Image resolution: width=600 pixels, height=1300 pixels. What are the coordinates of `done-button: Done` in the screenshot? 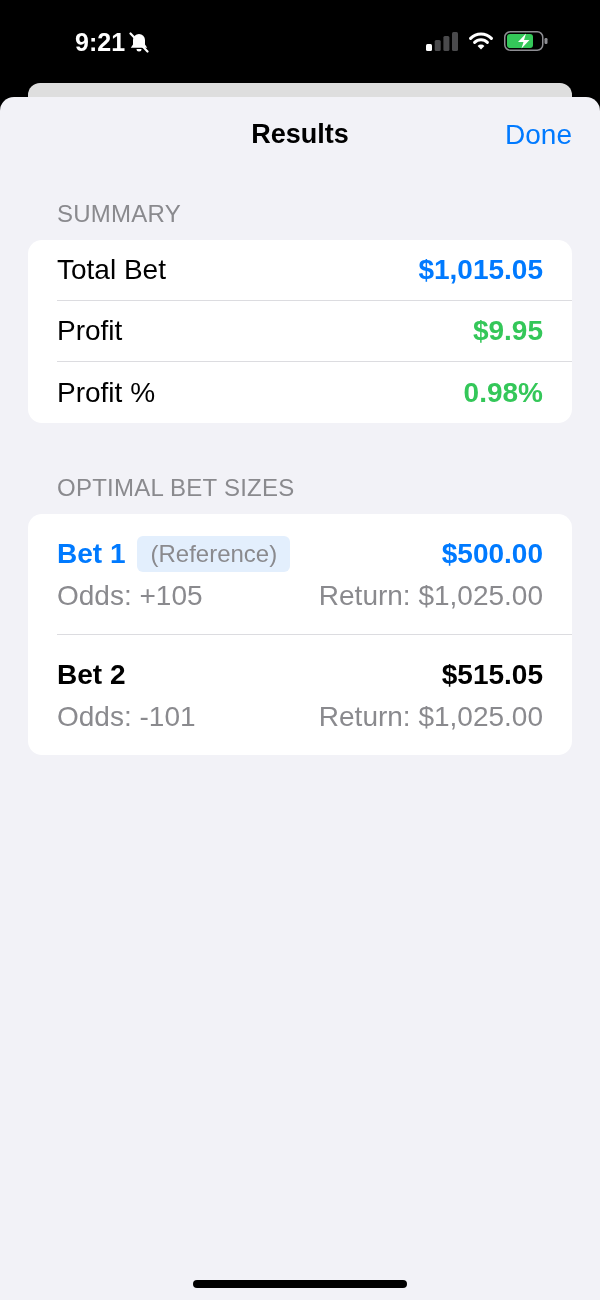 It's located at (538, 135).